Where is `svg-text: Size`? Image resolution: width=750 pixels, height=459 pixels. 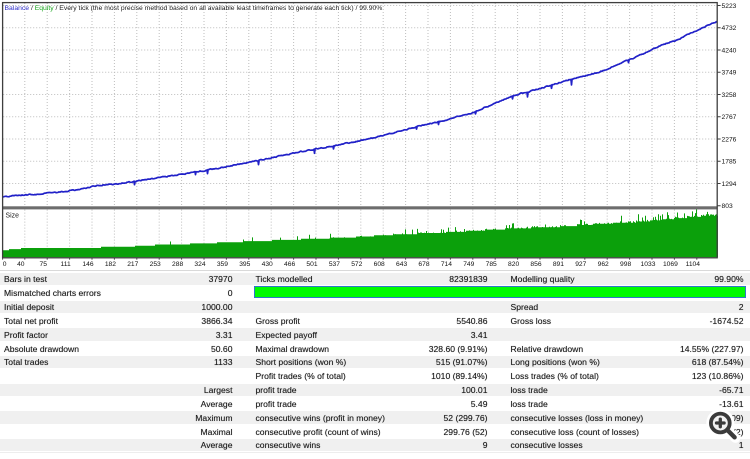
svg-text: Size is located at coordinates (13, 216).